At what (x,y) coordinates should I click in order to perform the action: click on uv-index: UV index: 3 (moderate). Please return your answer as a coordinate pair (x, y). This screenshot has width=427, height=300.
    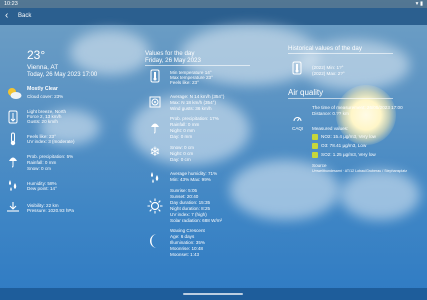
    Looking at the image, I should click on (51, 141).